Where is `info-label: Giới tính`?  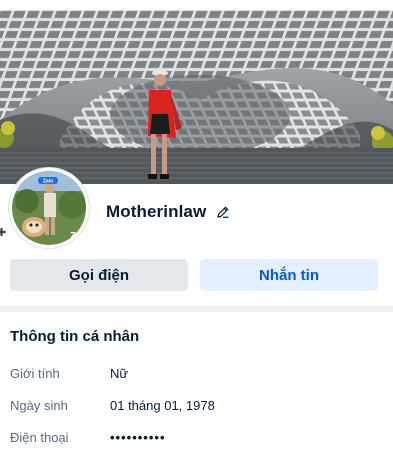 info-label: Giới tính is located at coordinates (35, 373).